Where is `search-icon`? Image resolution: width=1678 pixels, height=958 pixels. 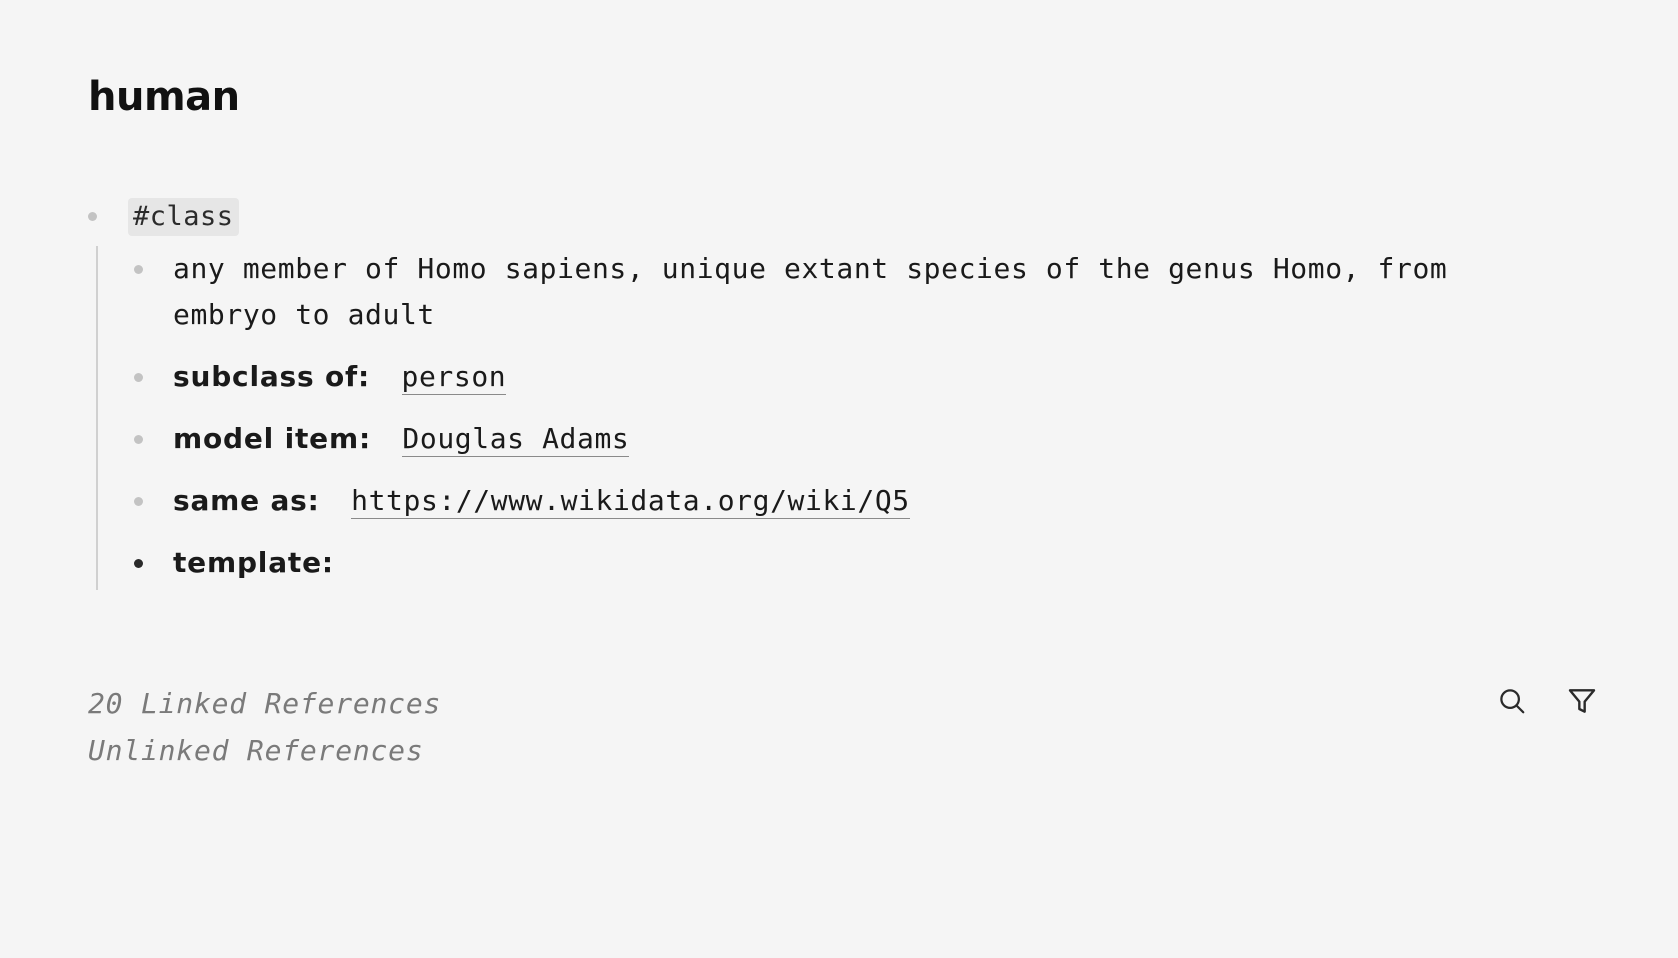
search-icon is located at coordinates (1512, 701).